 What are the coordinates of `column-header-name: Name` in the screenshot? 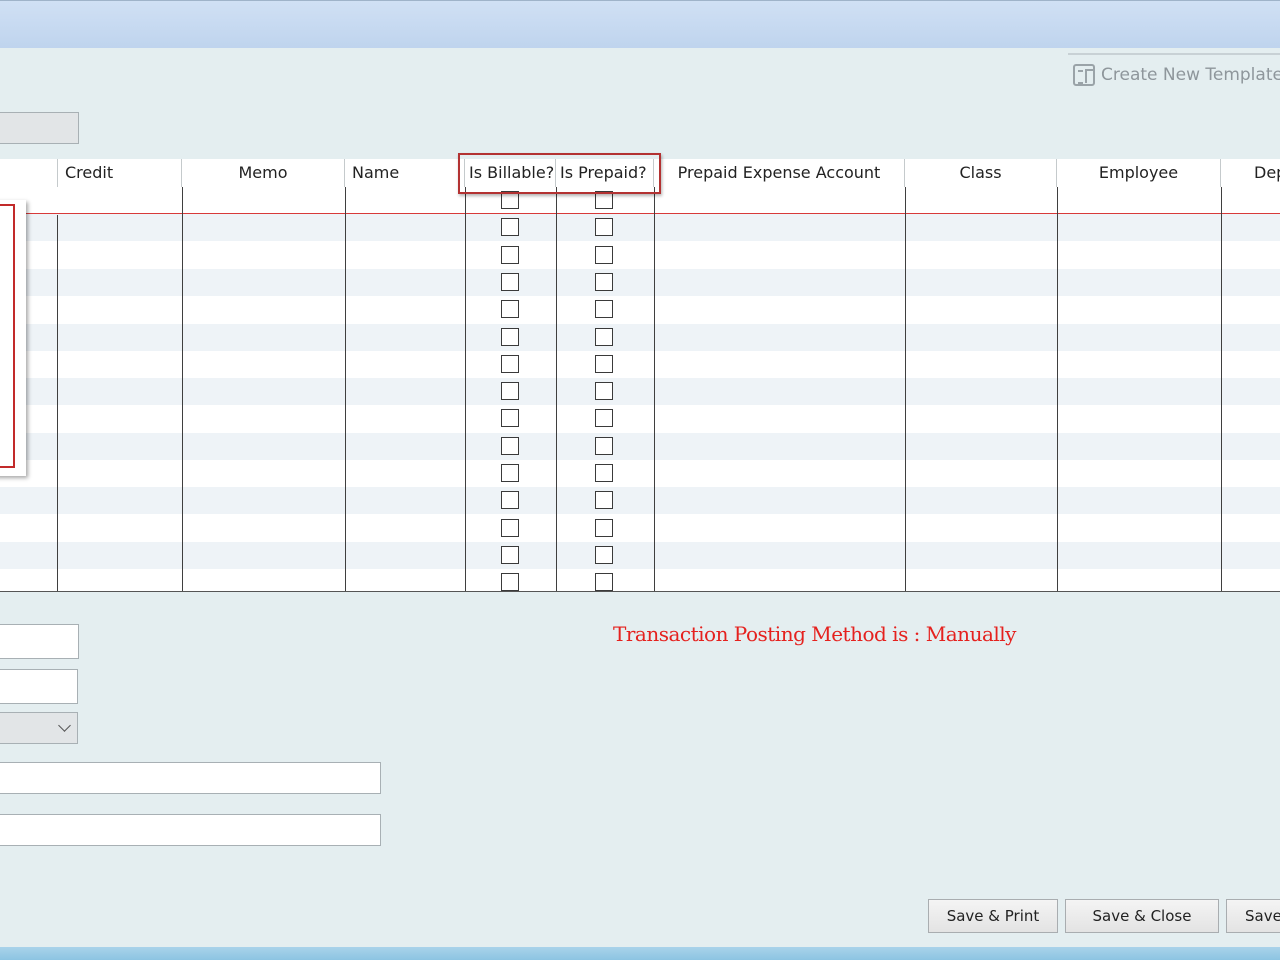 It's located at (405, 173).